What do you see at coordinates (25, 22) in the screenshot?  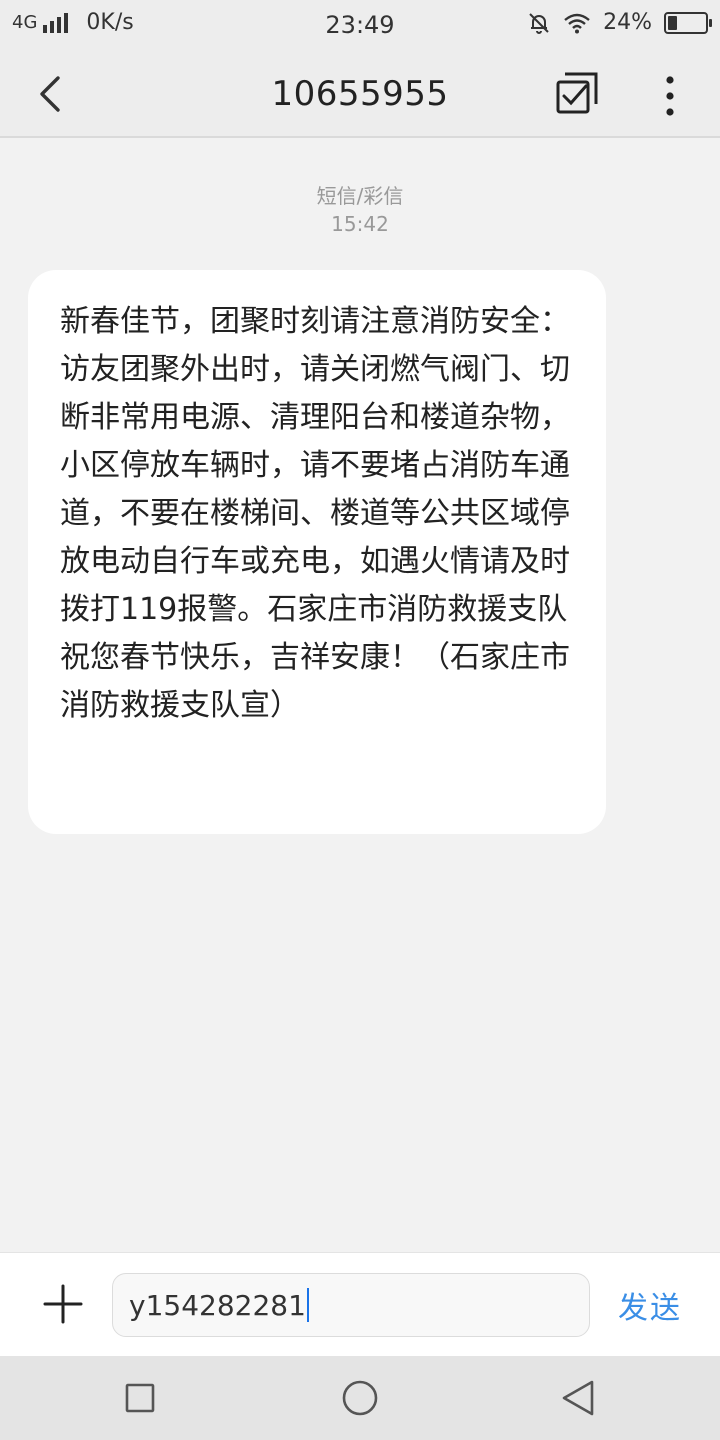 I see `network-type: 4G` at bounding box center [25, 22].